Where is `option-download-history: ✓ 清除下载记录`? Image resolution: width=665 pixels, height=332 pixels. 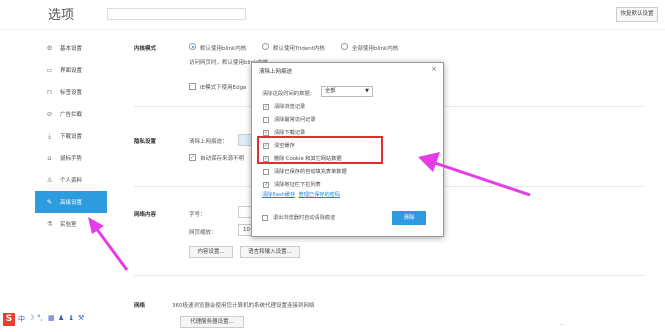
option-download-history: ✓ 清除下载记录 is located at coordinates (284, 132).